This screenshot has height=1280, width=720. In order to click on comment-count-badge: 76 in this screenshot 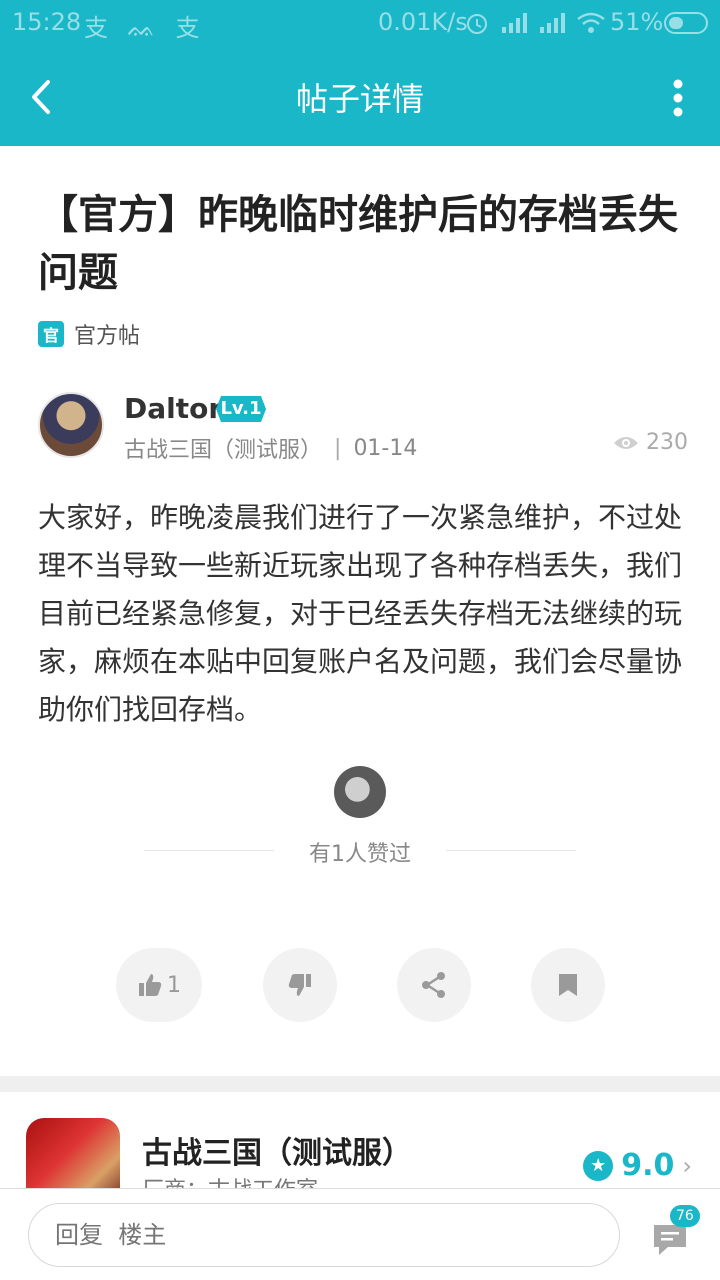, I will do `click(685, 1216)`.